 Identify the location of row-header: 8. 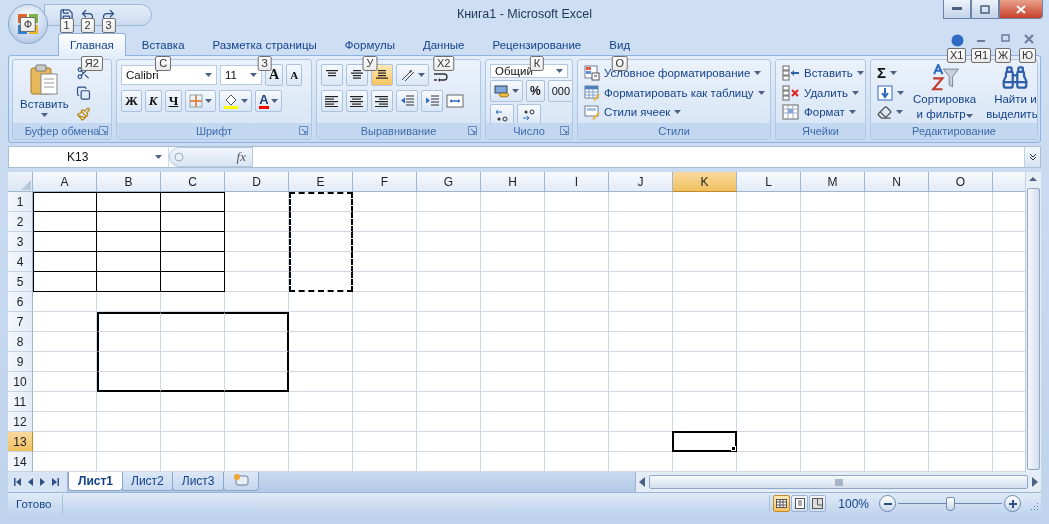
(20, 342).